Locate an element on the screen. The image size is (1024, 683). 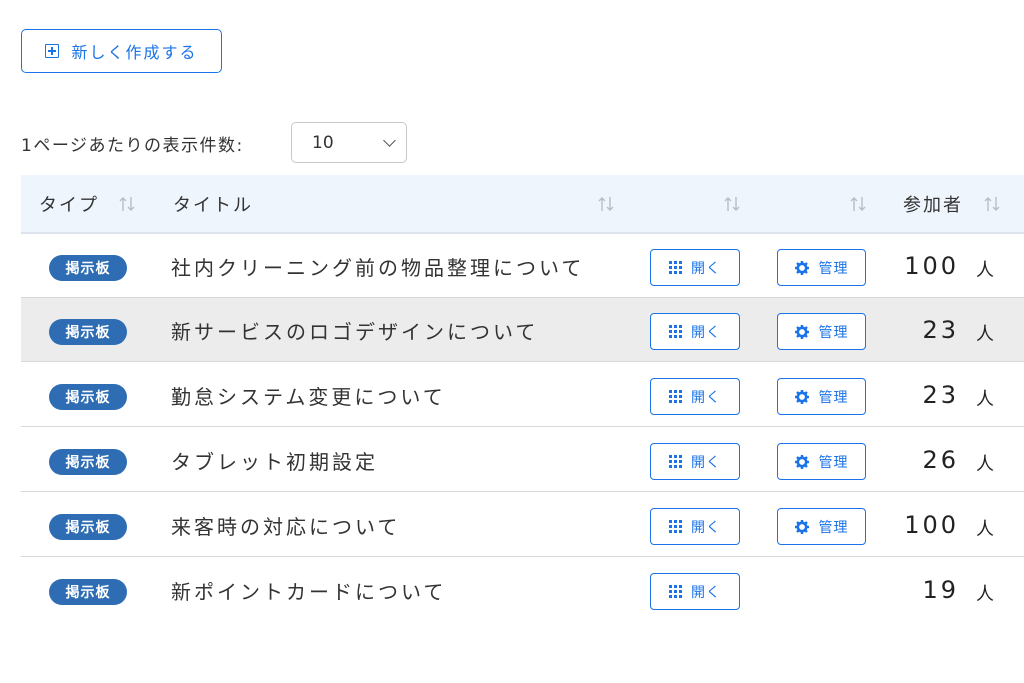
per-page-label: 1ページあたりの表示件数: is located at coordinates (132, 146).